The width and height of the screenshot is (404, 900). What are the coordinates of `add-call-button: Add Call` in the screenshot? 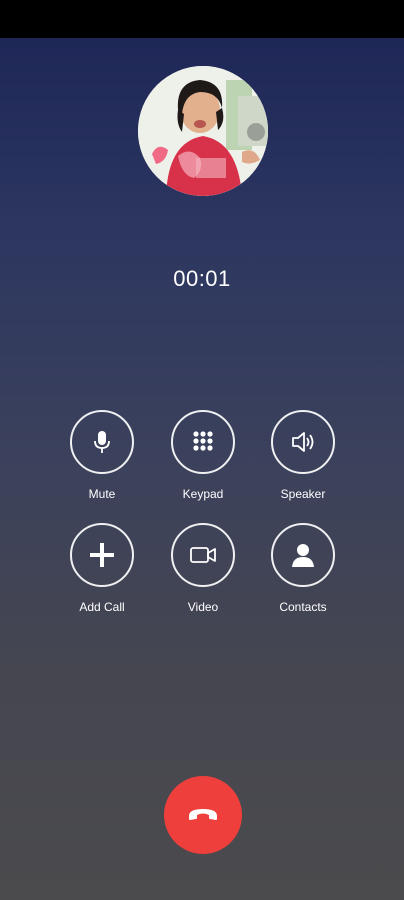 It's located at (102, 573).